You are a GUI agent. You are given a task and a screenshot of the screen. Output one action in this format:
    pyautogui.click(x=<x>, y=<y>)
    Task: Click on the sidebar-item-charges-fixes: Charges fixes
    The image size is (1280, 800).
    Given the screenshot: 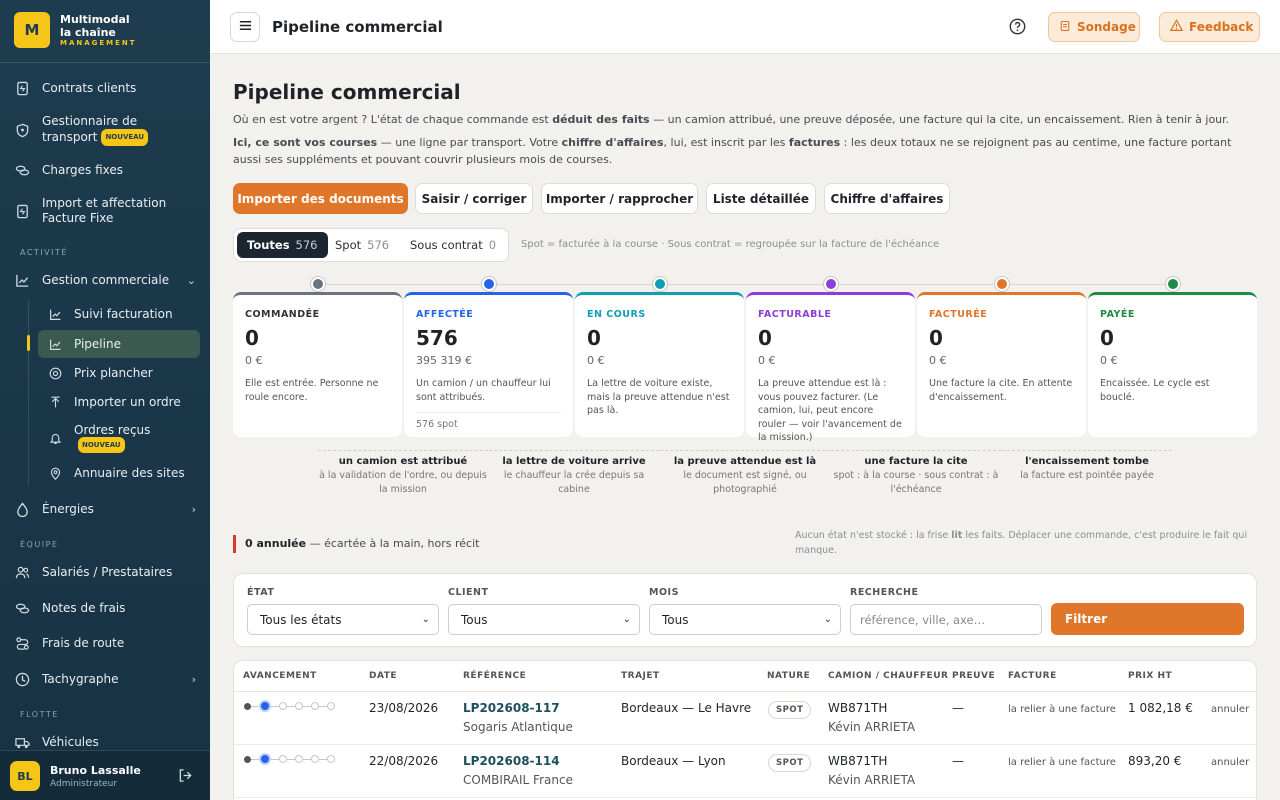 What is the action you would take?
    pyautogui.click(x=68, y=170)
    